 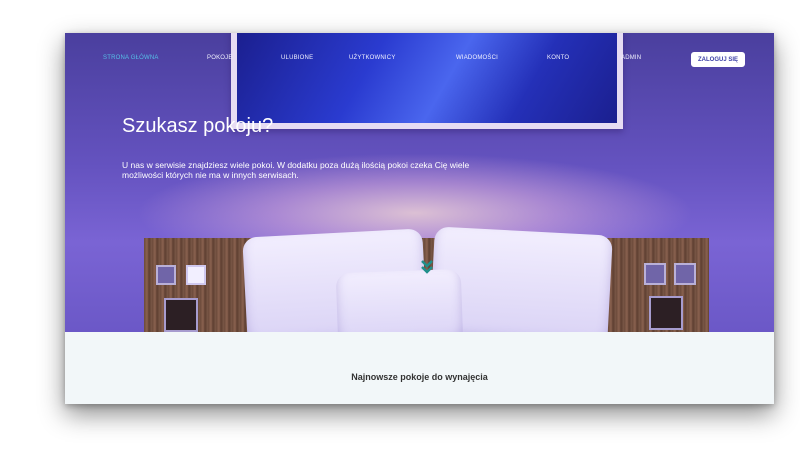 I want to click on chevron-double-down-icon, so click(x=427, y=267).